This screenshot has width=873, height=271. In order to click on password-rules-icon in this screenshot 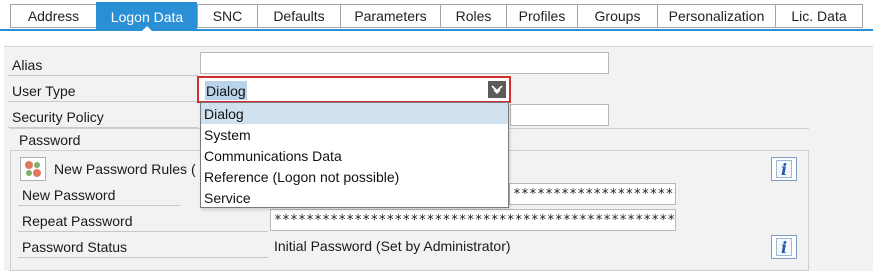, I will do `click(33, 169)`.